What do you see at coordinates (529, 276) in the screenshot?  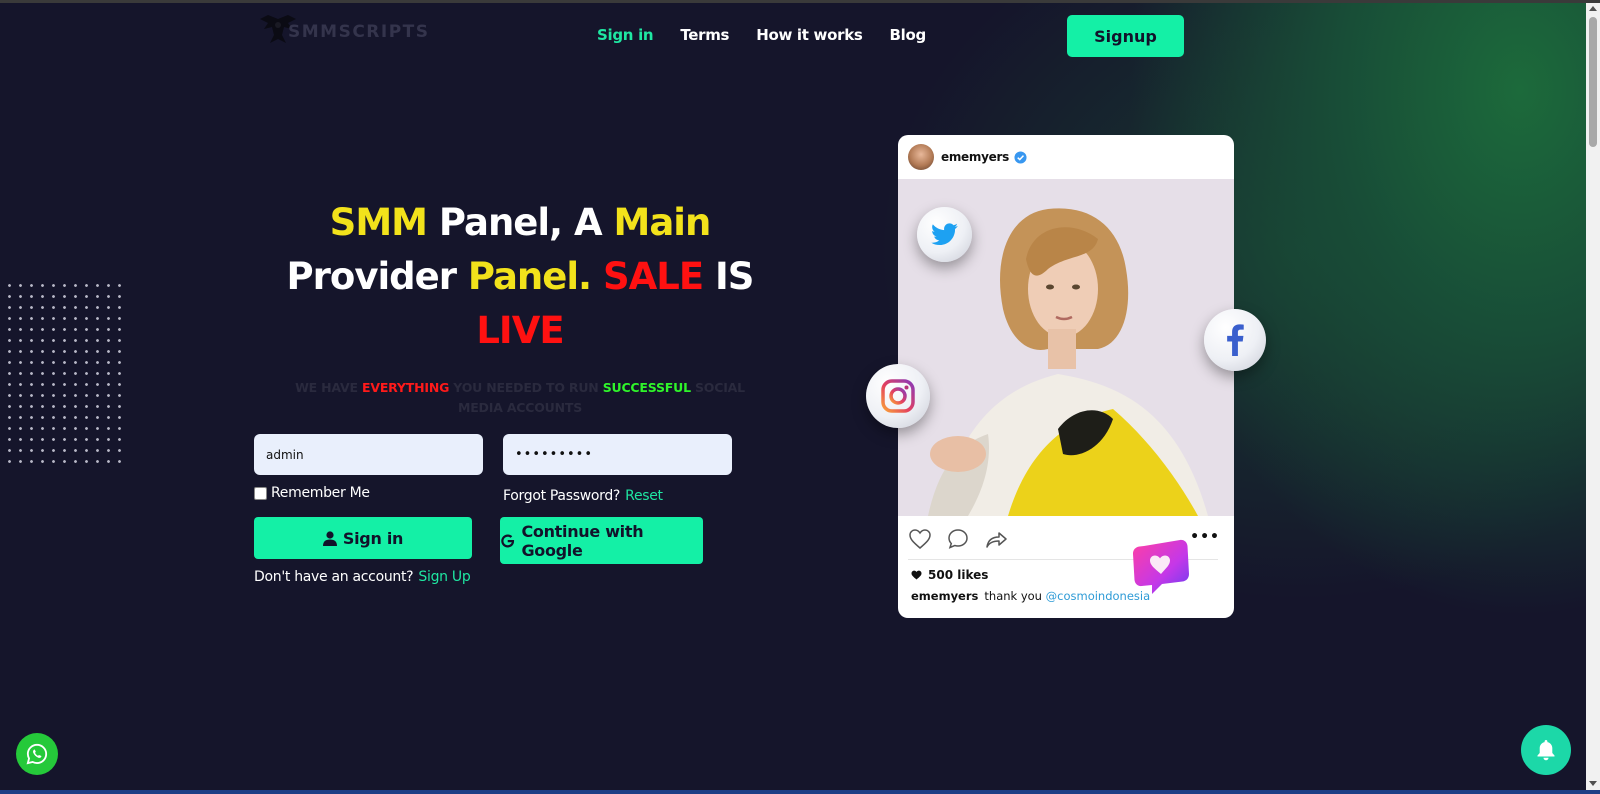 I see `hero-title-panel: Panel.` at bounding box center [529, 276].